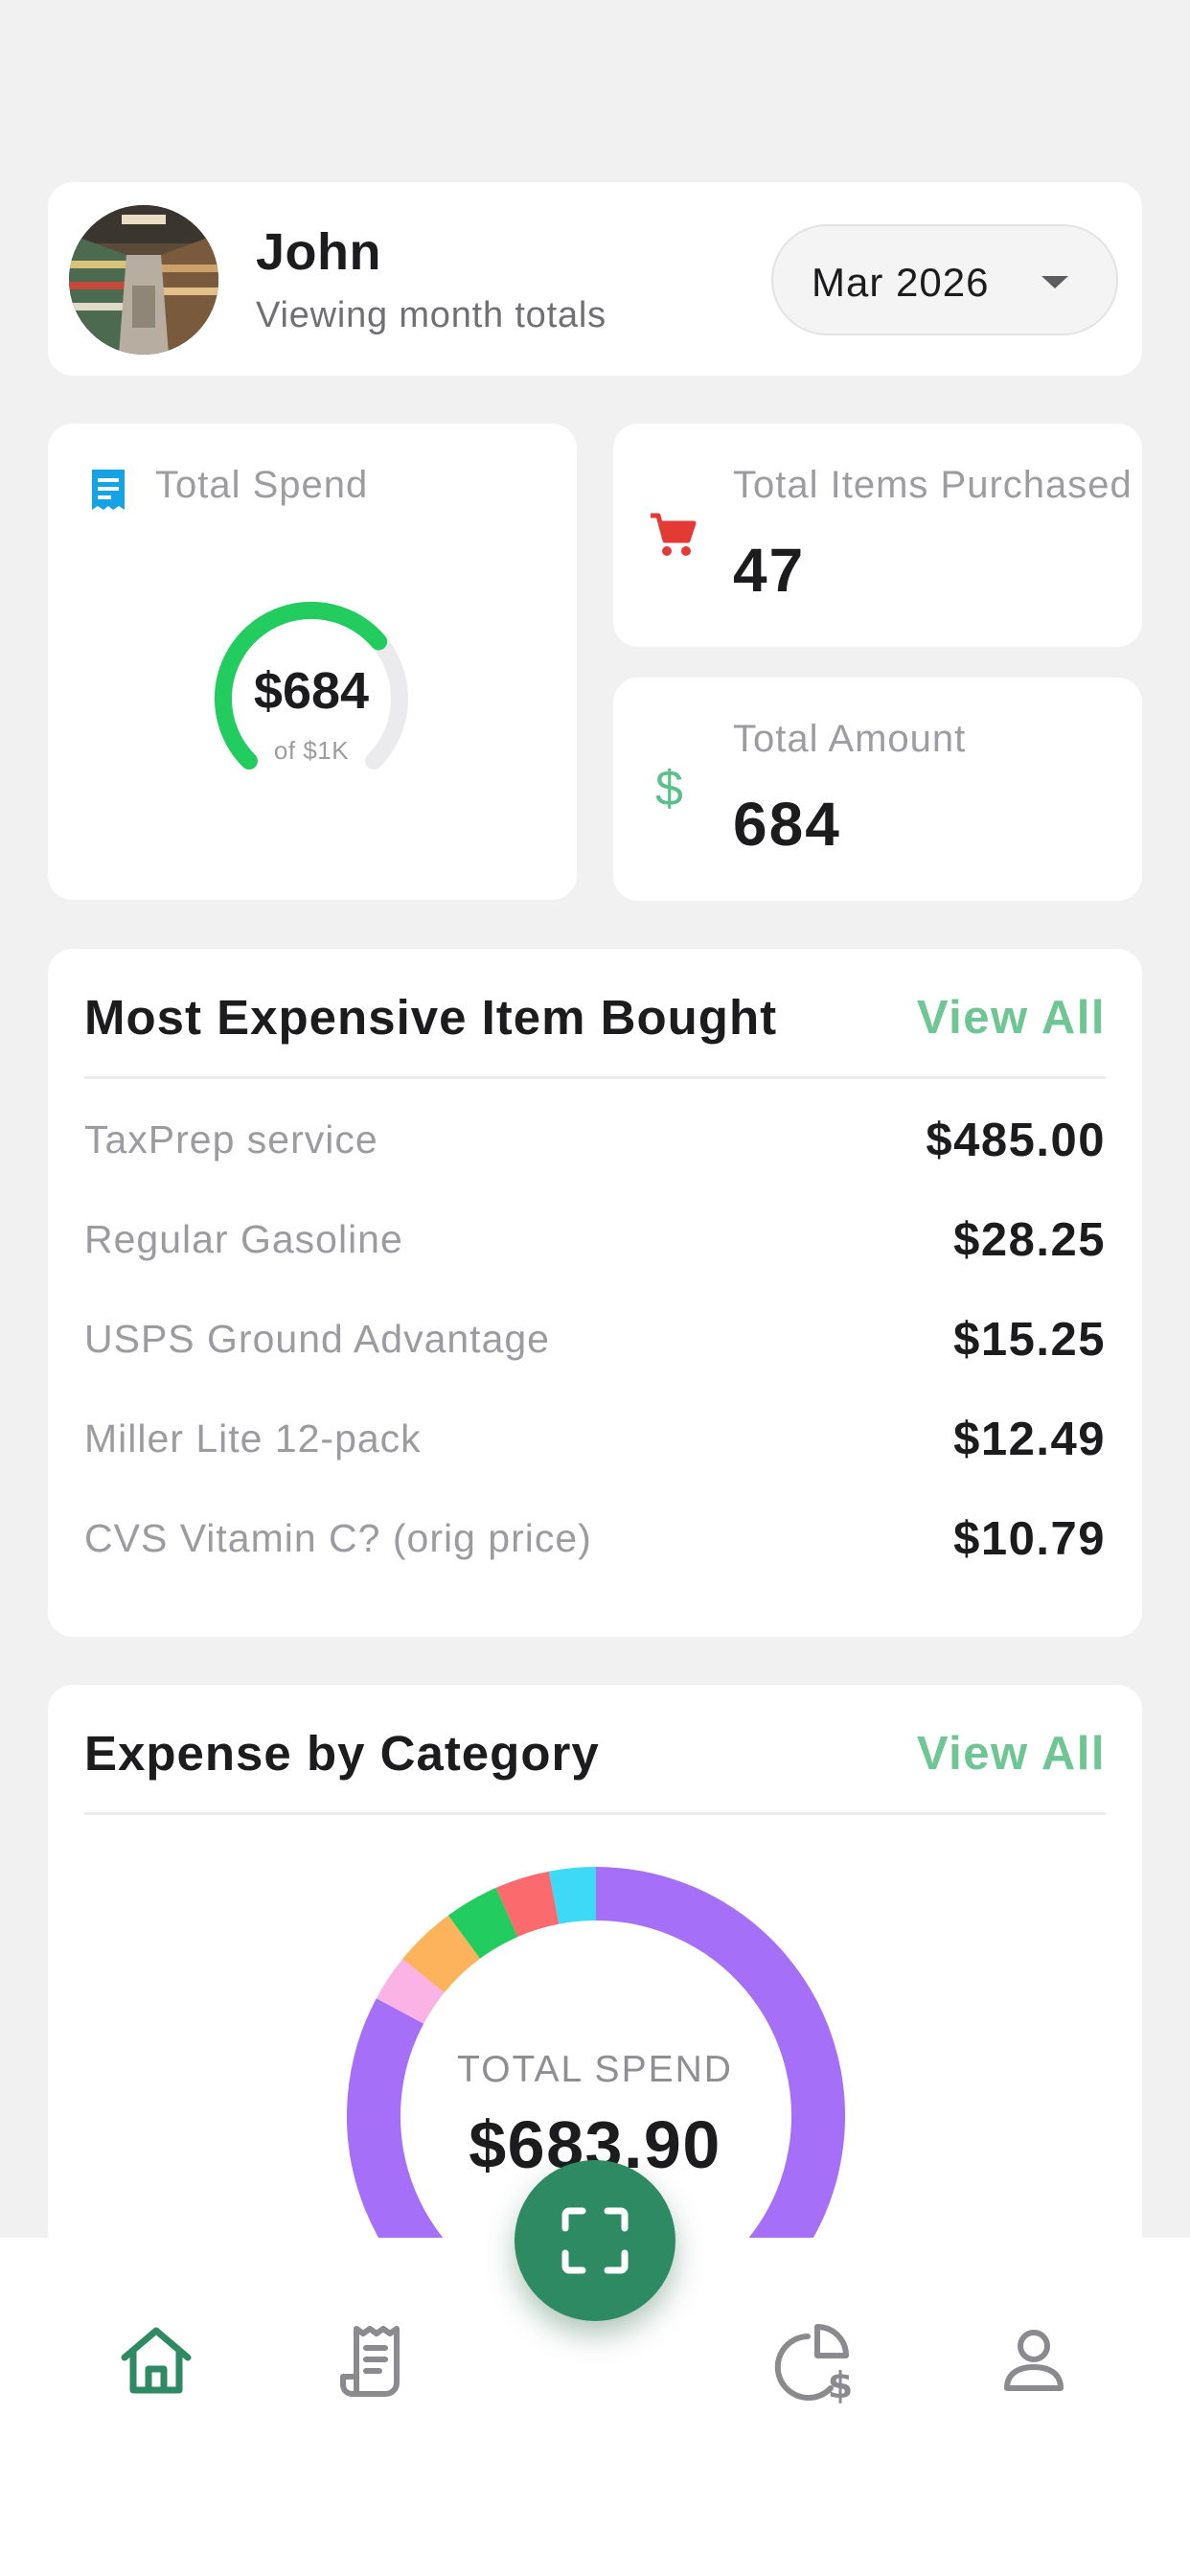  Describe the element at coordinates (770, 571) in the screenshot. I see `total-items-value: 47` at that location.